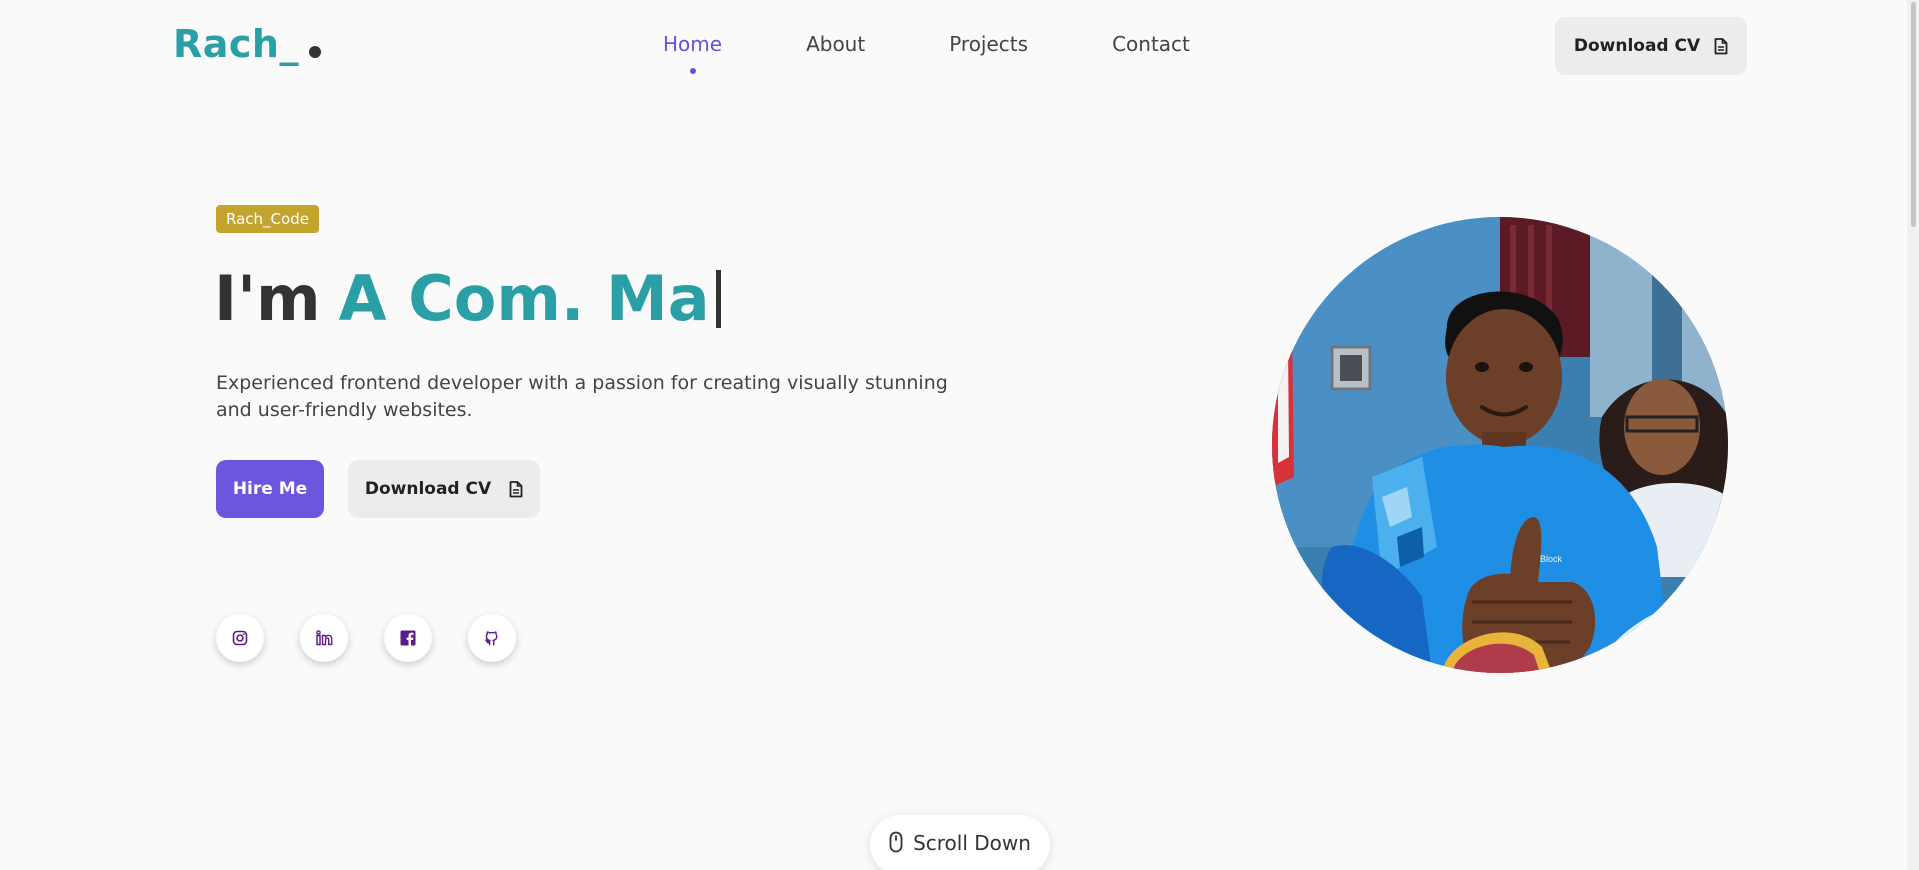 This screenshot has width=1919, height=870. Describe the element at coordinates (428, 489) in the screenshot. I see `hero-download-cv-label: Download CV` at that location.